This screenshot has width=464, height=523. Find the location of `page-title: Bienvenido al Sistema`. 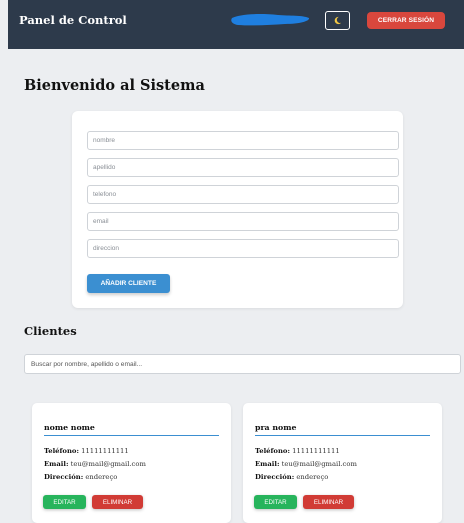

page-title: Bienvenido al Sistema is located at coordinates (114, 85).